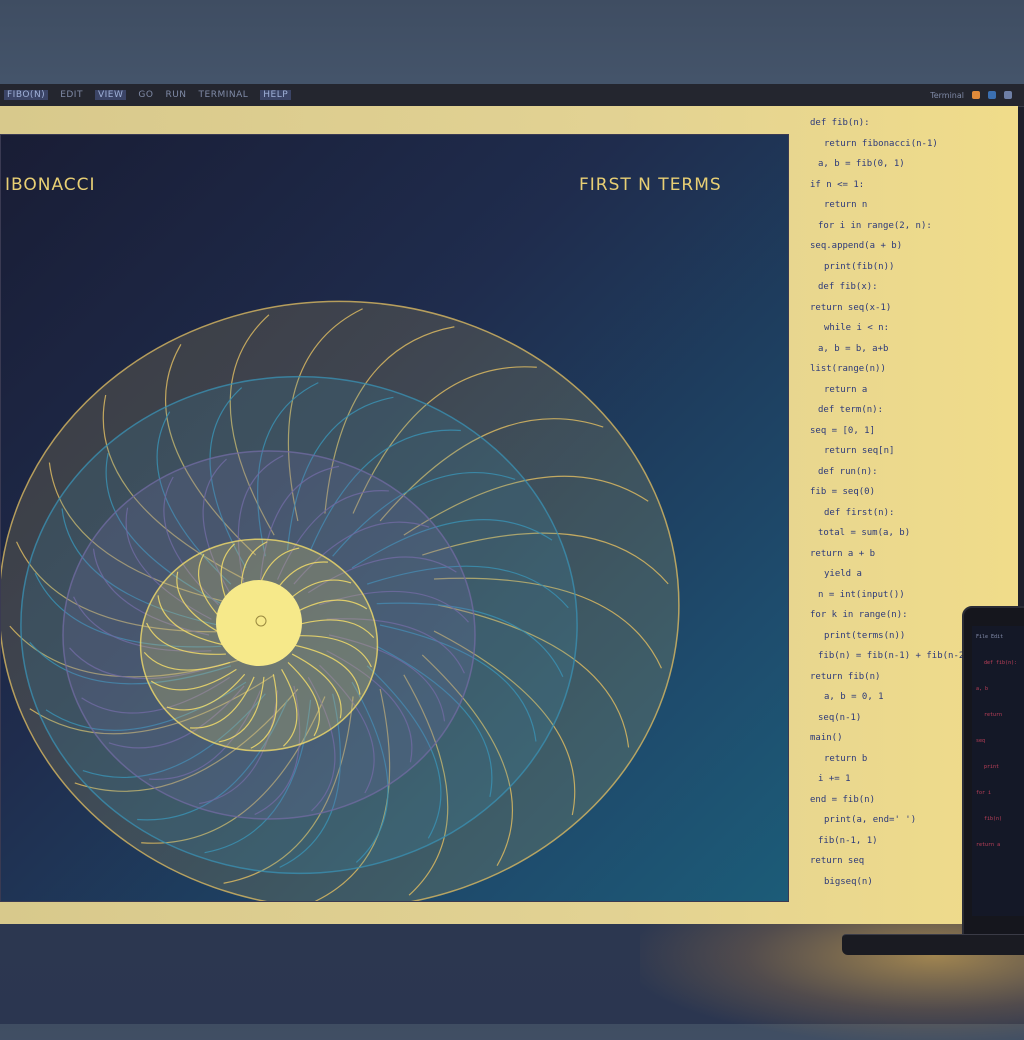 The width and height of the screenshot is (1024, 1040). Describe the element at coordinates (848, 287) in the screenshot. I see `code-line: def fib(x):` at that location.